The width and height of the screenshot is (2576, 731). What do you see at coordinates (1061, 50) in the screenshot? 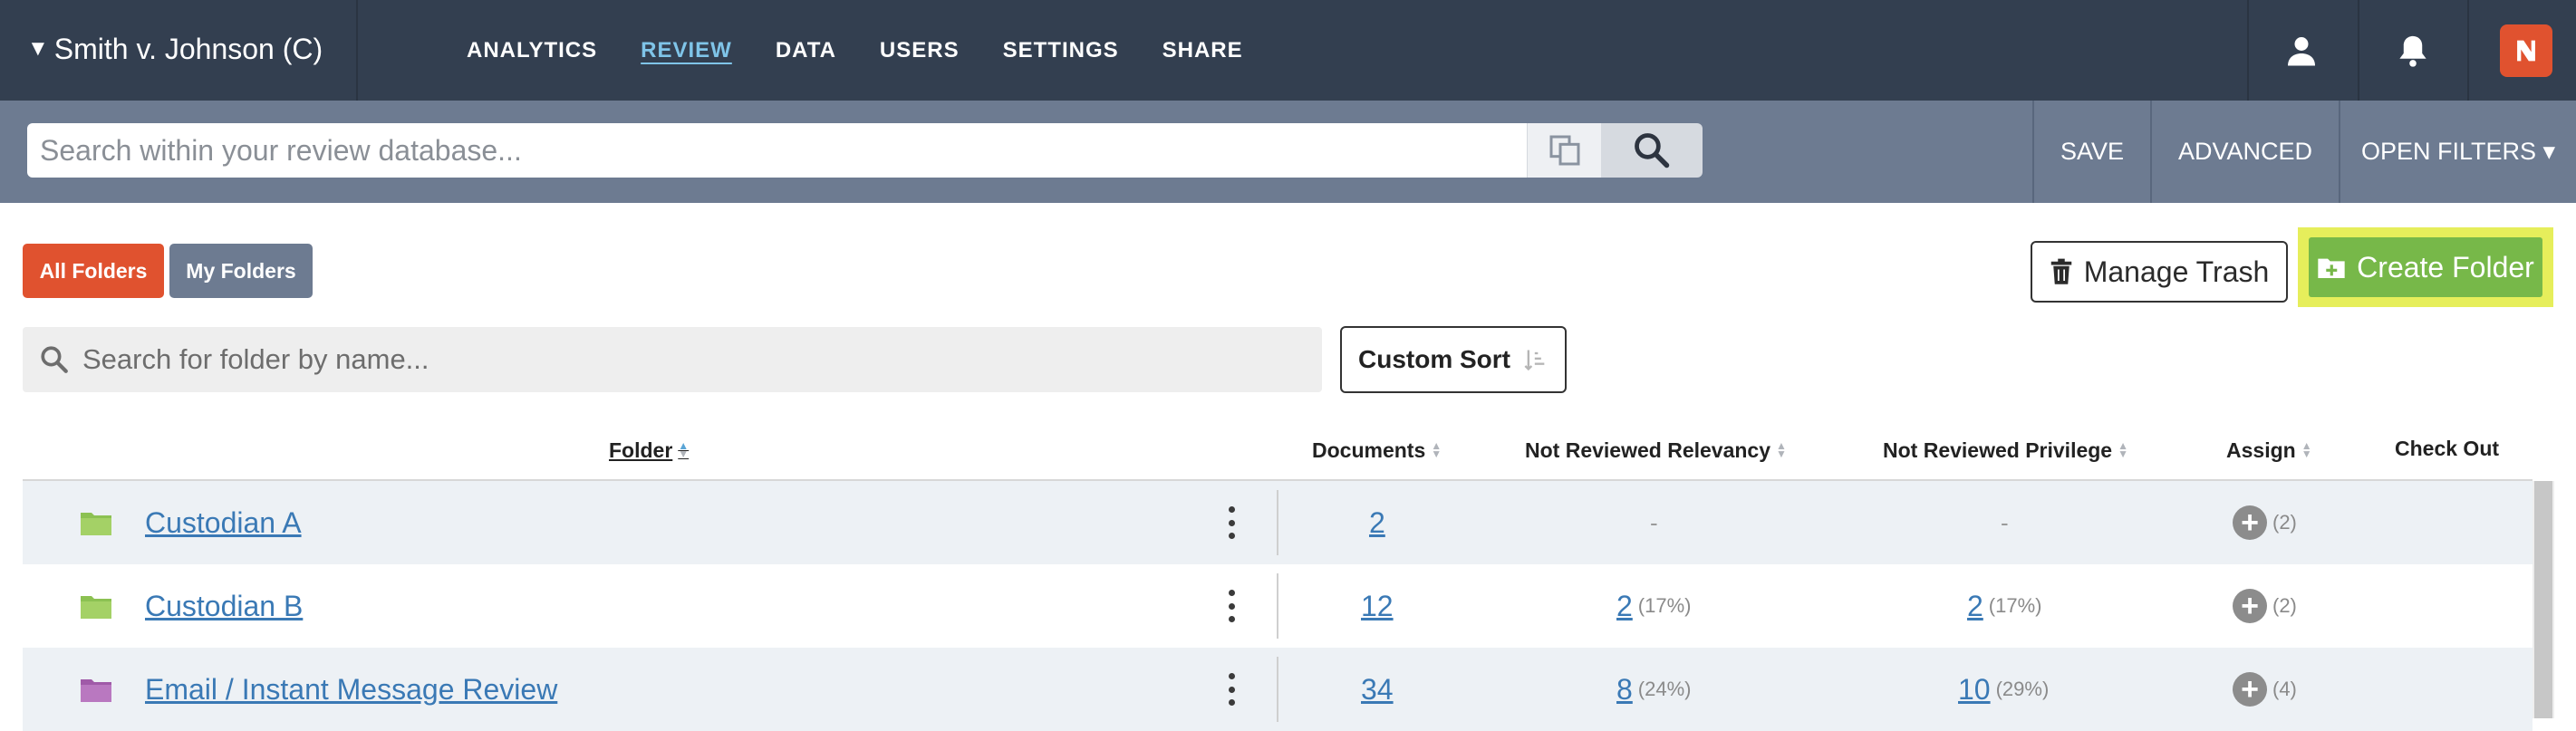
I see `nav-link-settings: SETTINGS` at bounding box center [1061, 50].